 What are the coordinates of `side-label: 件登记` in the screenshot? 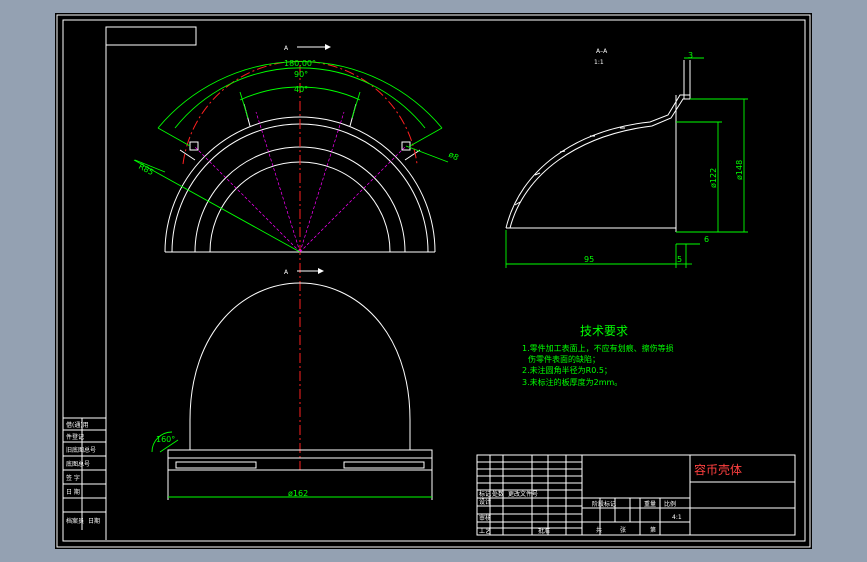 It's located at (75, 437).